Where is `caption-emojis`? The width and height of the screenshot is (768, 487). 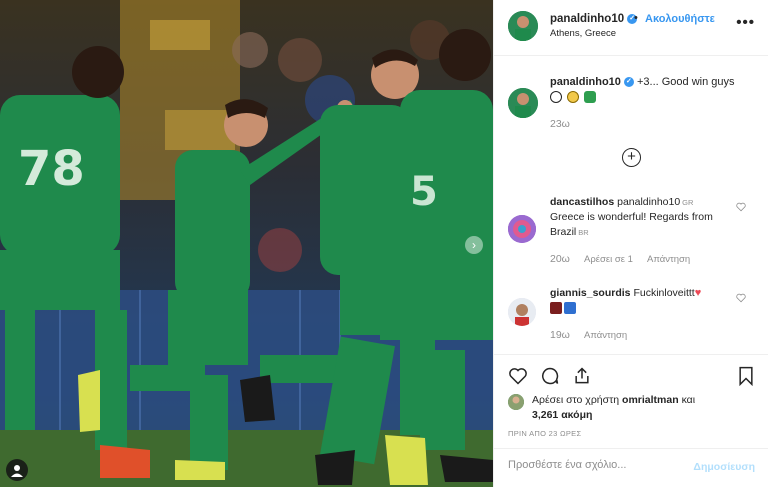
caption-emojis is located at coordinates (574, 97).